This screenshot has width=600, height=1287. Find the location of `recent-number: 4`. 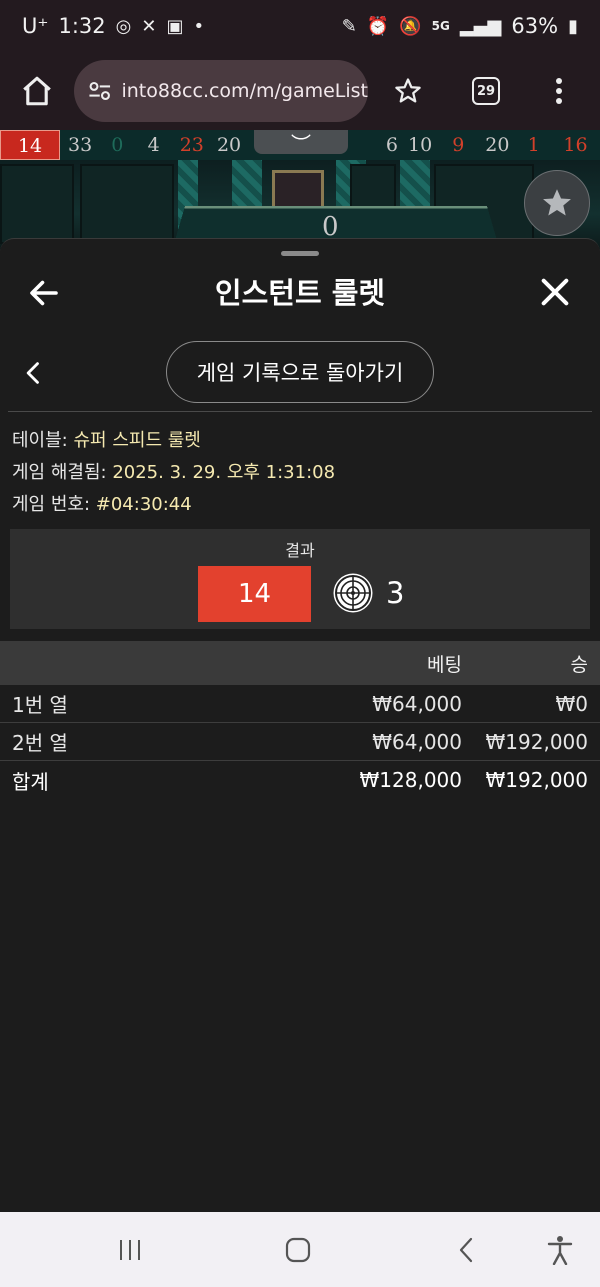

recent-number: 4 is located at coordinates (153, 145).